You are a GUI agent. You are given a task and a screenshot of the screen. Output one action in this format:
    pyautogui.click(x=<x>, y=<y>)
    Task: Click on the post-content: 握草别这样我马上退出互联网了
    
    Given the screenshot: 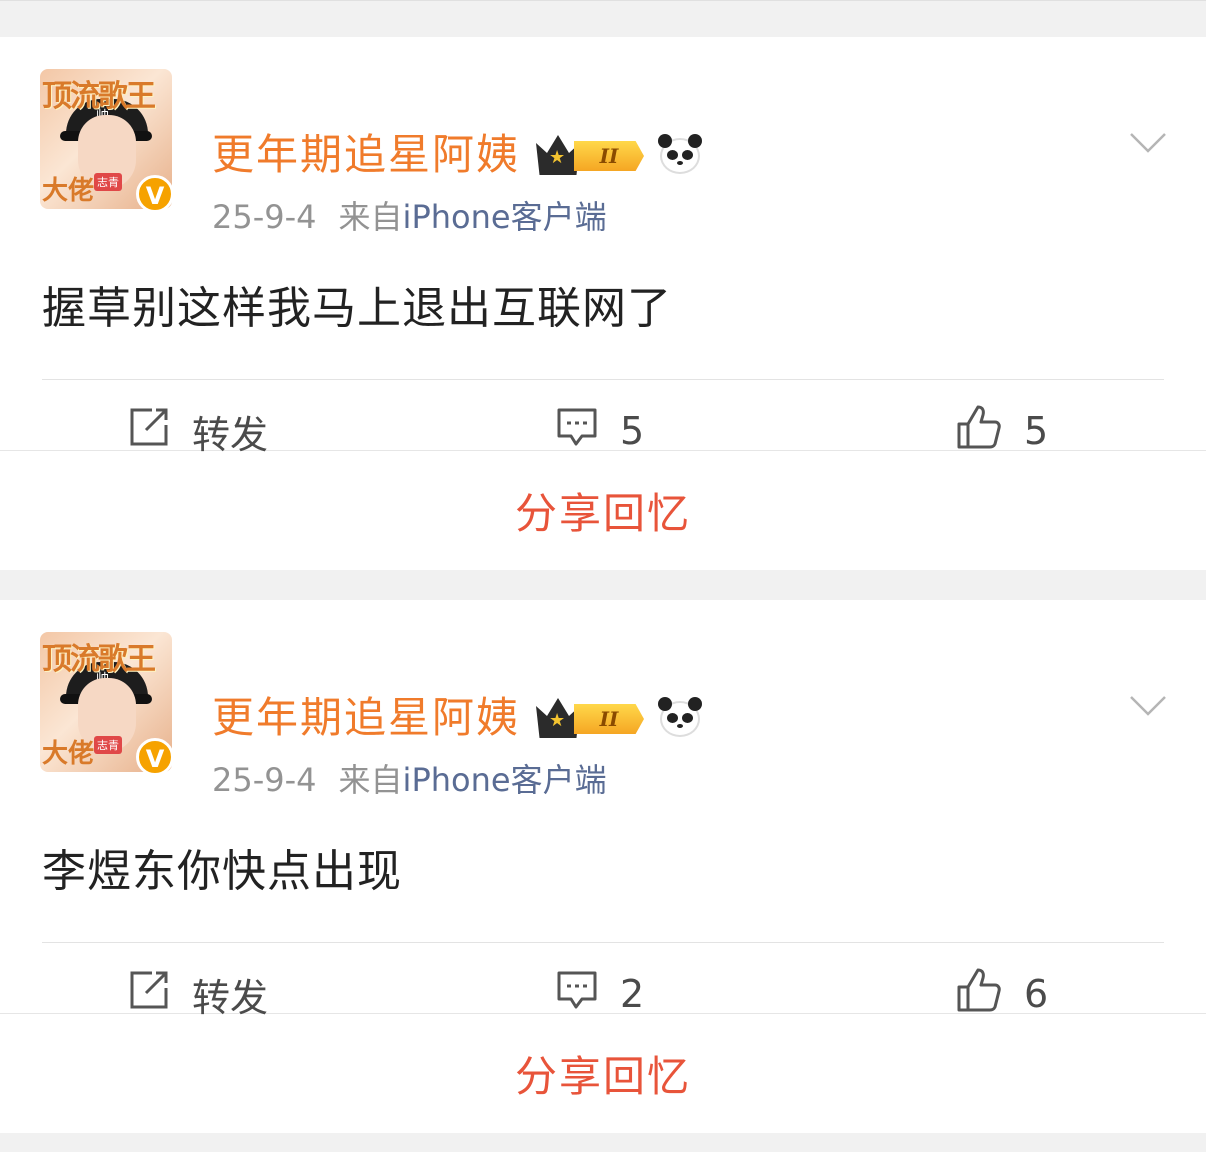 What is the action you would take?
    pyautogui.click(x=357, y=308)
    